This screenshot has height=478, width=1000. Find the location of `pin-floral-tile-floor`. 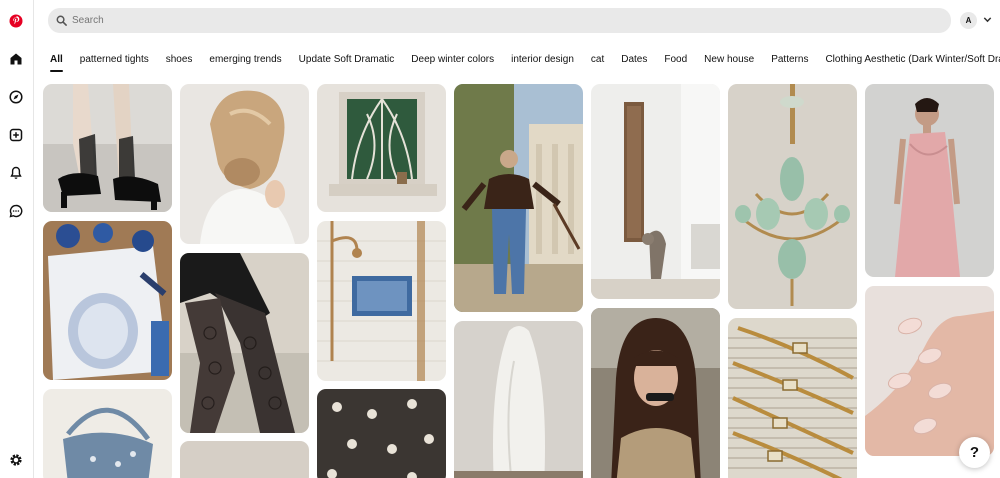

pin-floral-tile-floor is located at coordinates (381, 433).